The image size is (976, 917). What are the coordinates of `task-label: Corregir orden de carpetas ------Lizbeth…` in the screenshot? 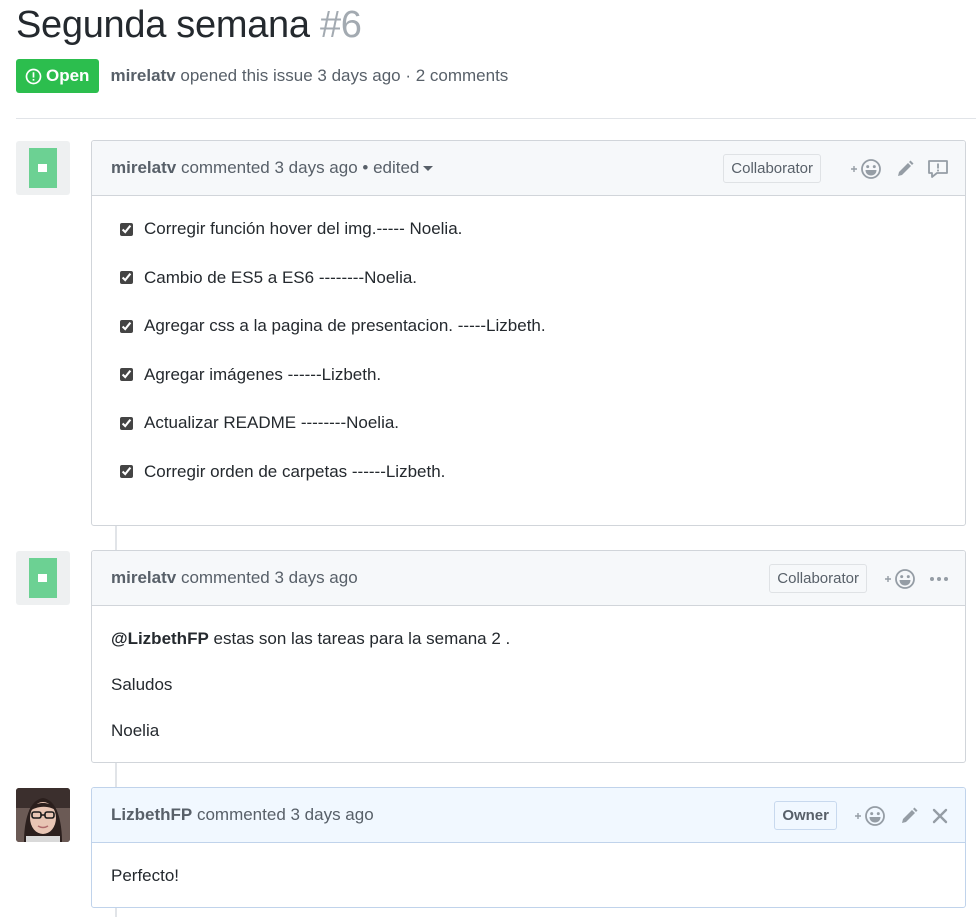 It's located at (295, 471).